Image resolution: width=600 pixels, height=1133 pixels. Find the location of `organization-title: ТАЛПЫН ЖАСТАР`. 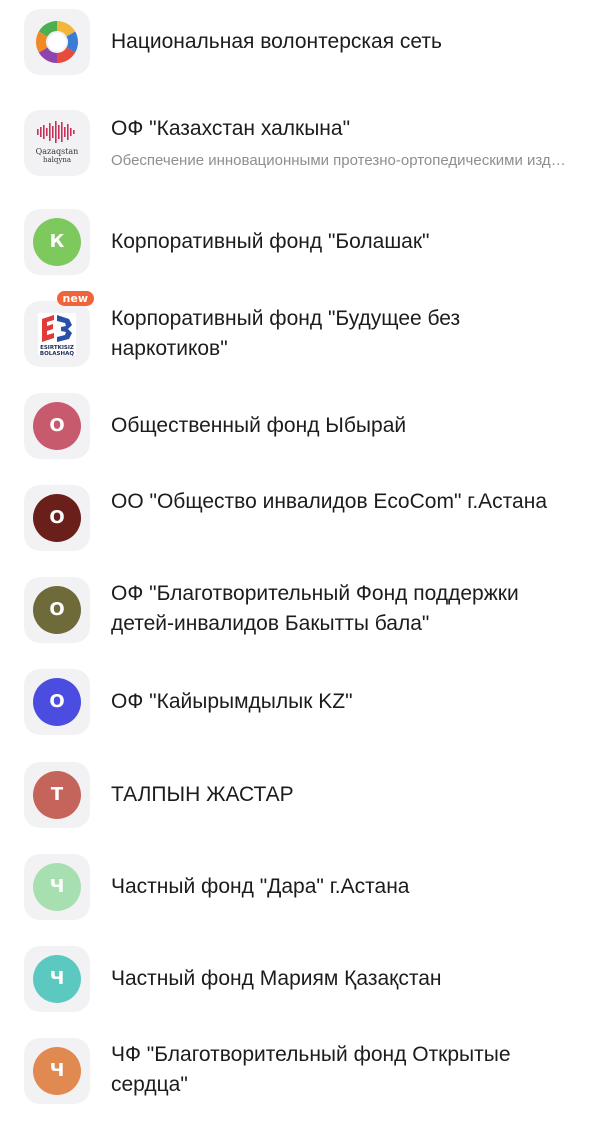

organization-title: ТАЛПЫН ЖАСТАР is located at coordinates (202, 794).